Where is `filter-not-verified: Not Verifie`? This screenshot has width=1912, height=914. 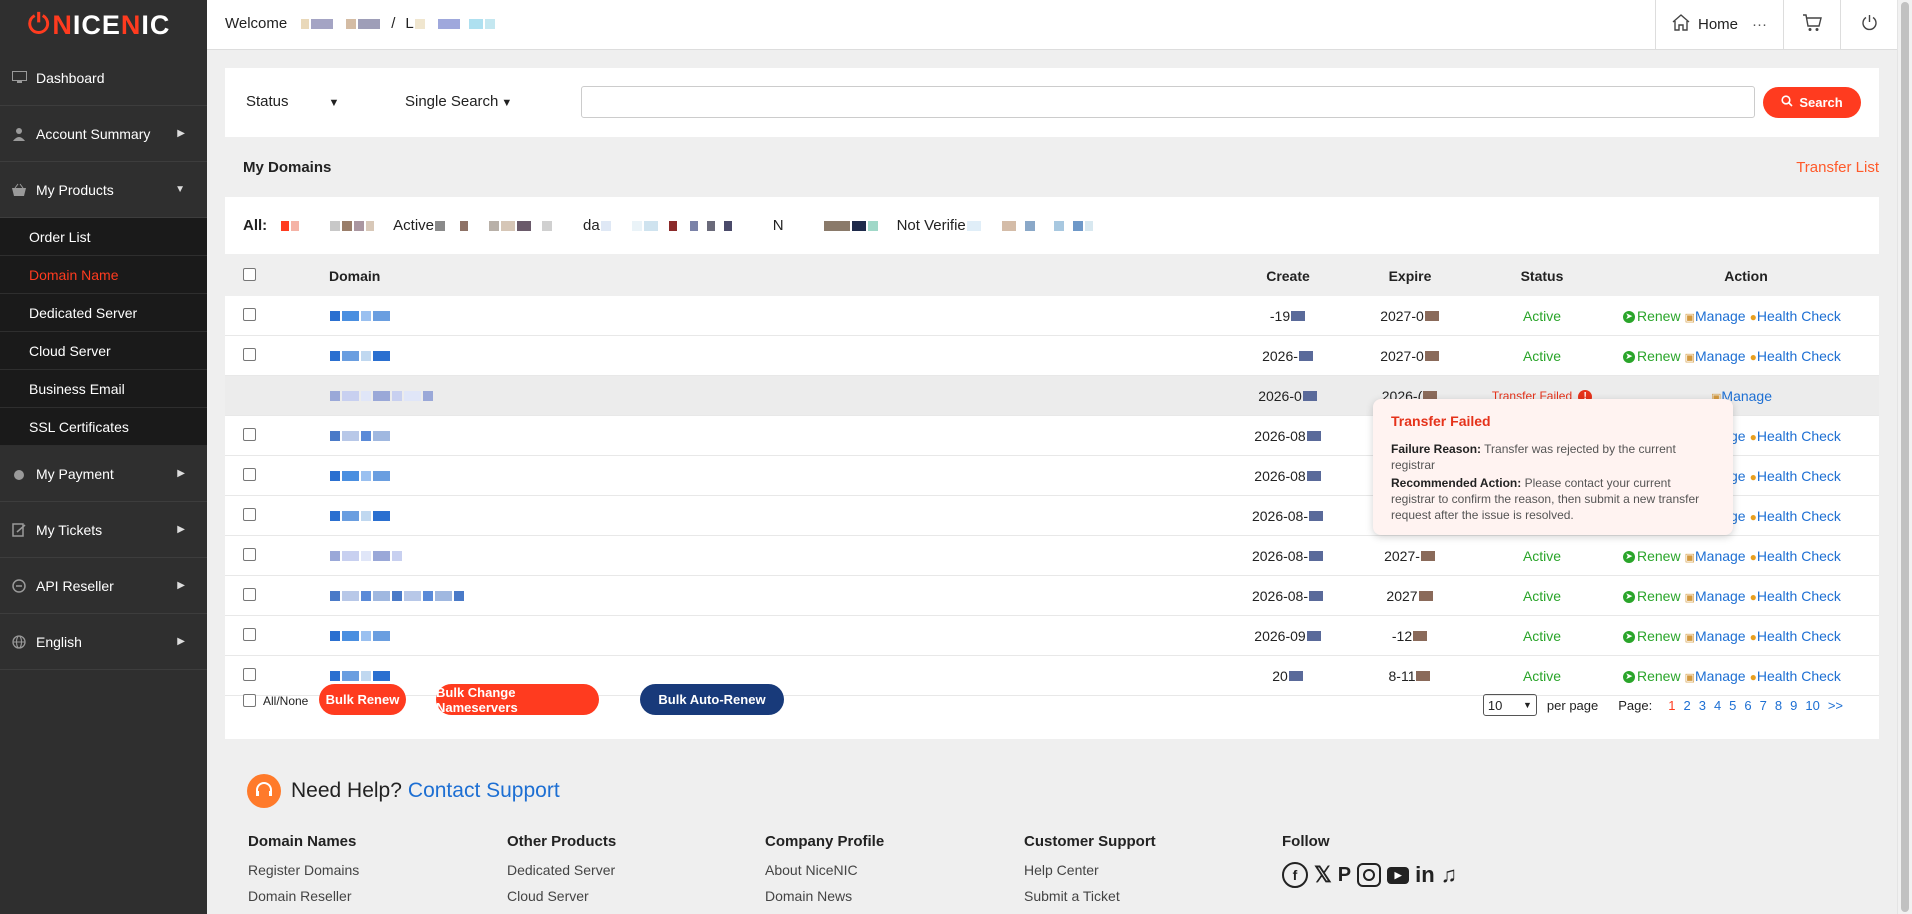
filter-not-verified: Not Verifie is located at coordinates (931, 225).